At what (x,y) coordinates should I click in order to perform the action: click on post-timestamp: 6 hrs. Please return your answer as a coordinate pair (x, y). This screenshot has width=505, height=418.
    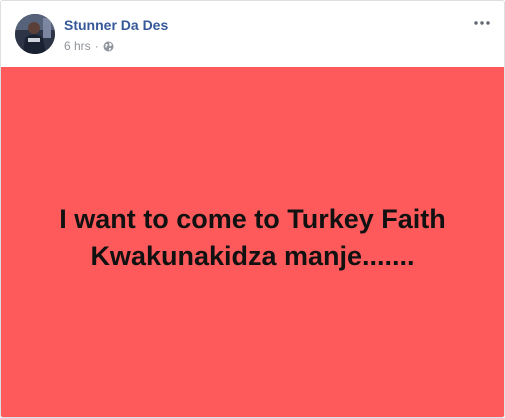
    Looking at the image, I should click on (77, 46).